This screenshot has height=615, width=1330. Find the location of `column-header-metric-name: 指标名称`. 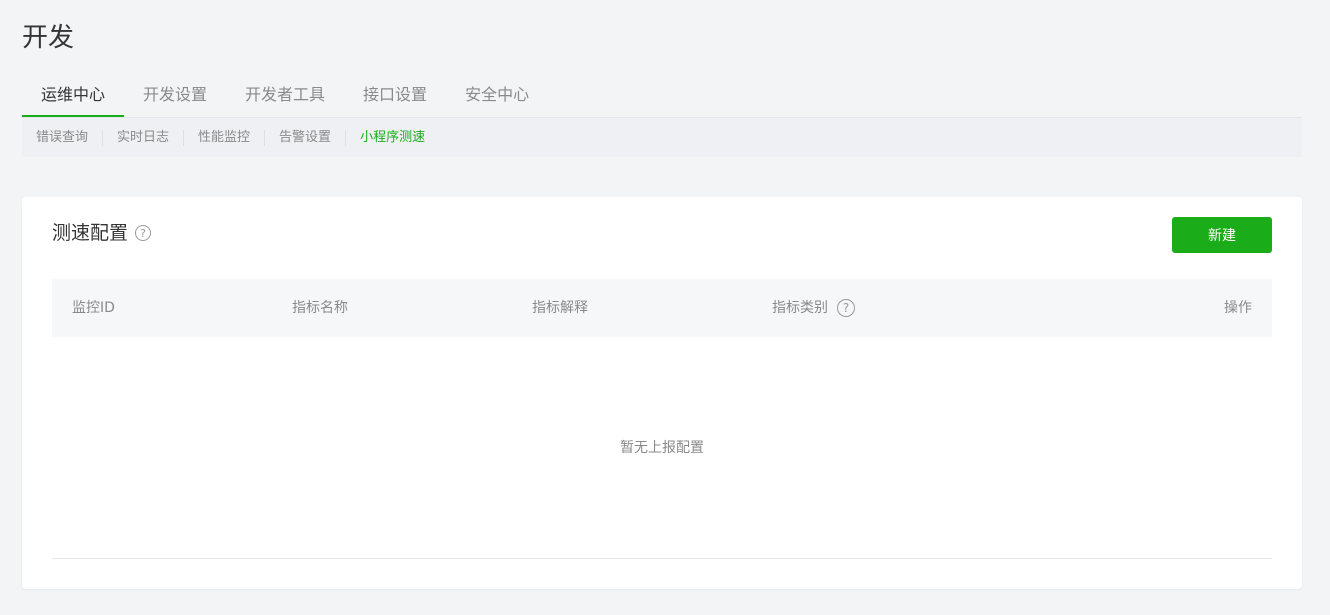

column-header-metric-name: 指标名称 is located at coordinates (320, 308).